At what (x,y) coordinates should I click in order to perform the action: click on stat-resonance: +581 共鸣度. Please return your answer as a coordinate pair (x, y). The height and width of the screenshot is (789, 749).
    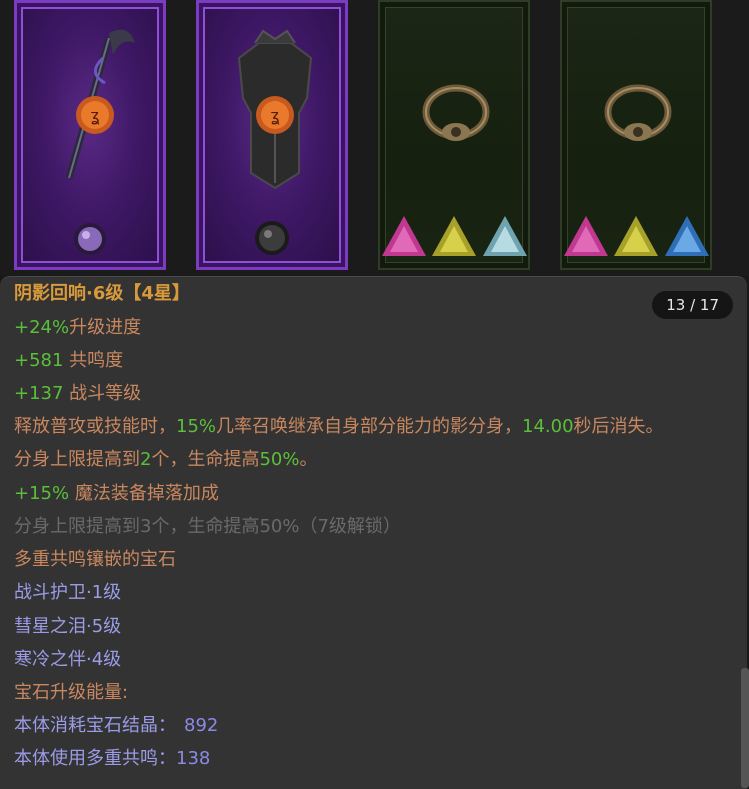
    Looking at the image, I should click on (68, 361).